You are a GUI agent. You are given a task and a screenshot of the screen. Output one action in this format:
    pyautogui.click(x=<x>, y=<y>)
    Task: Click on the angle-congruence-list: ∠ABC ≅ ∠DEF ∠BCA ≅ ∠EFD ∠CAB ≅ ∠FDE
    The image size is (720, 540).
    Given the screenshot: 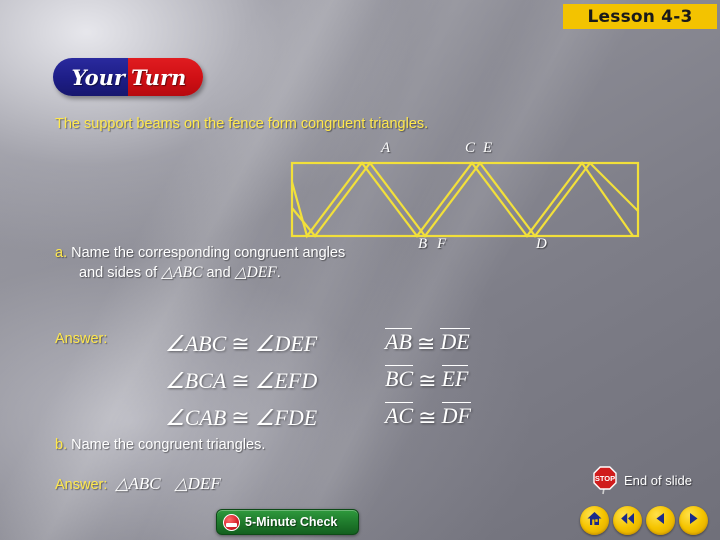 What is the action you would take?
    pyautogui.click(x=260, y=380)
    